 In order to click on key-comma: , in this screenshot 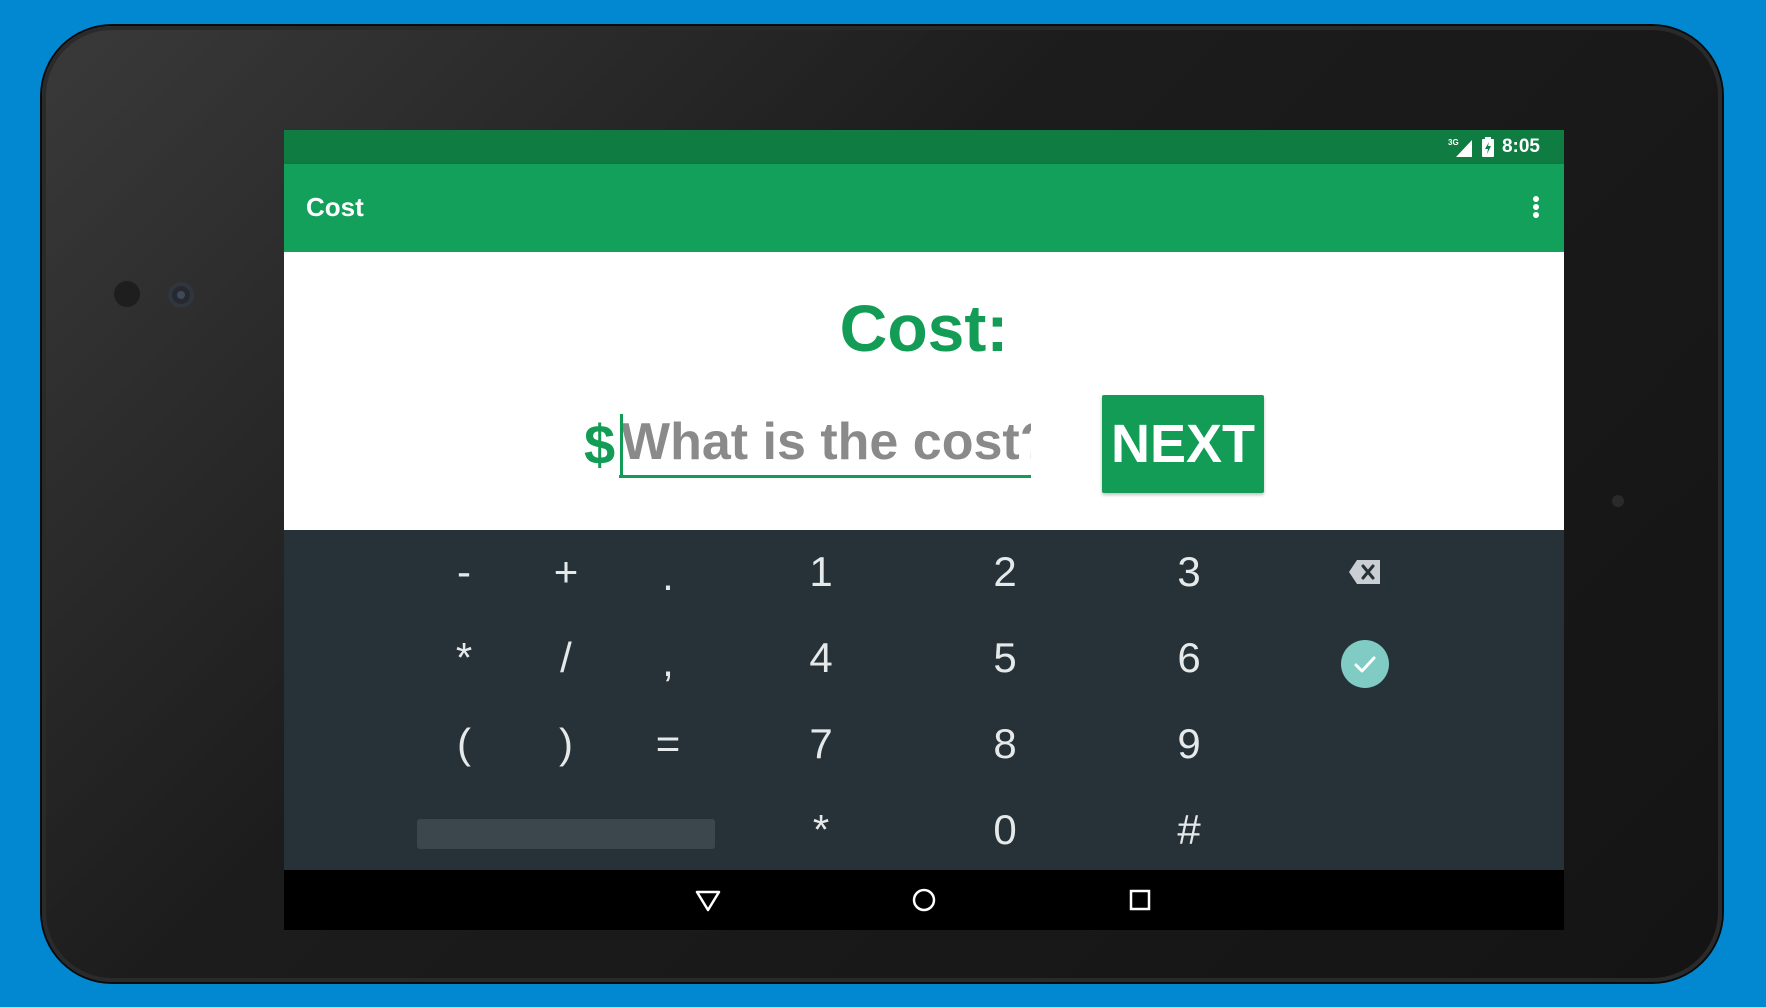, I will do `click(668, 662)`.